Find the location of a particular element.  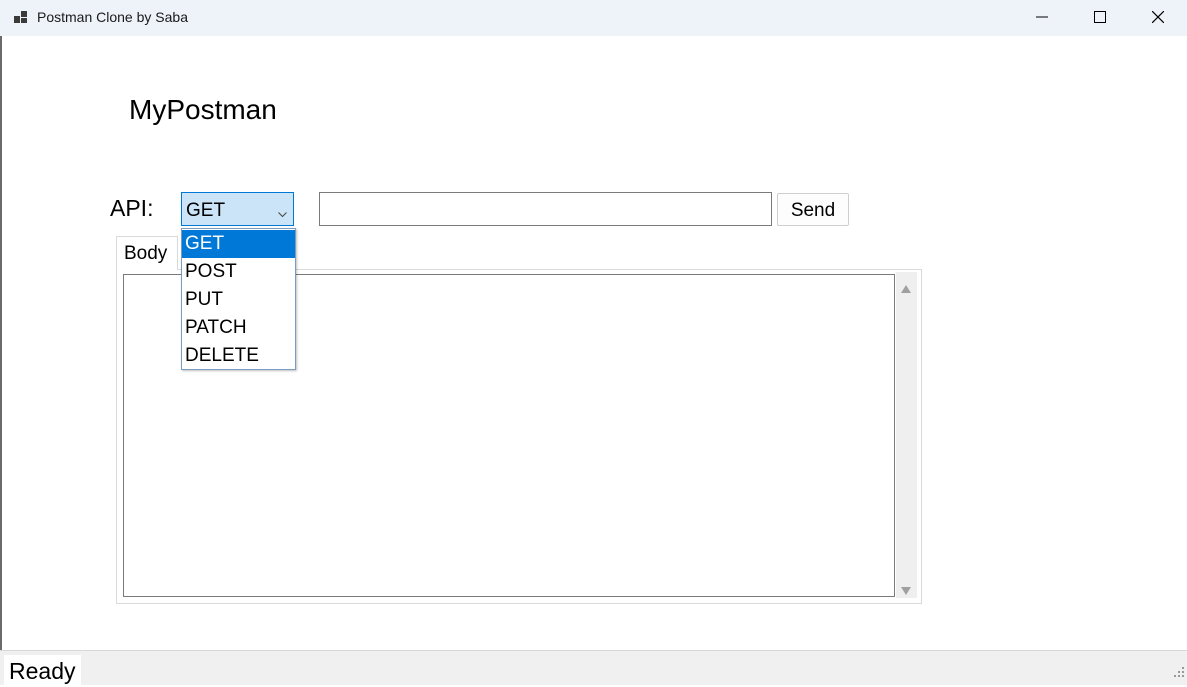

minimize-icon is located at coordinates (1042, 17).